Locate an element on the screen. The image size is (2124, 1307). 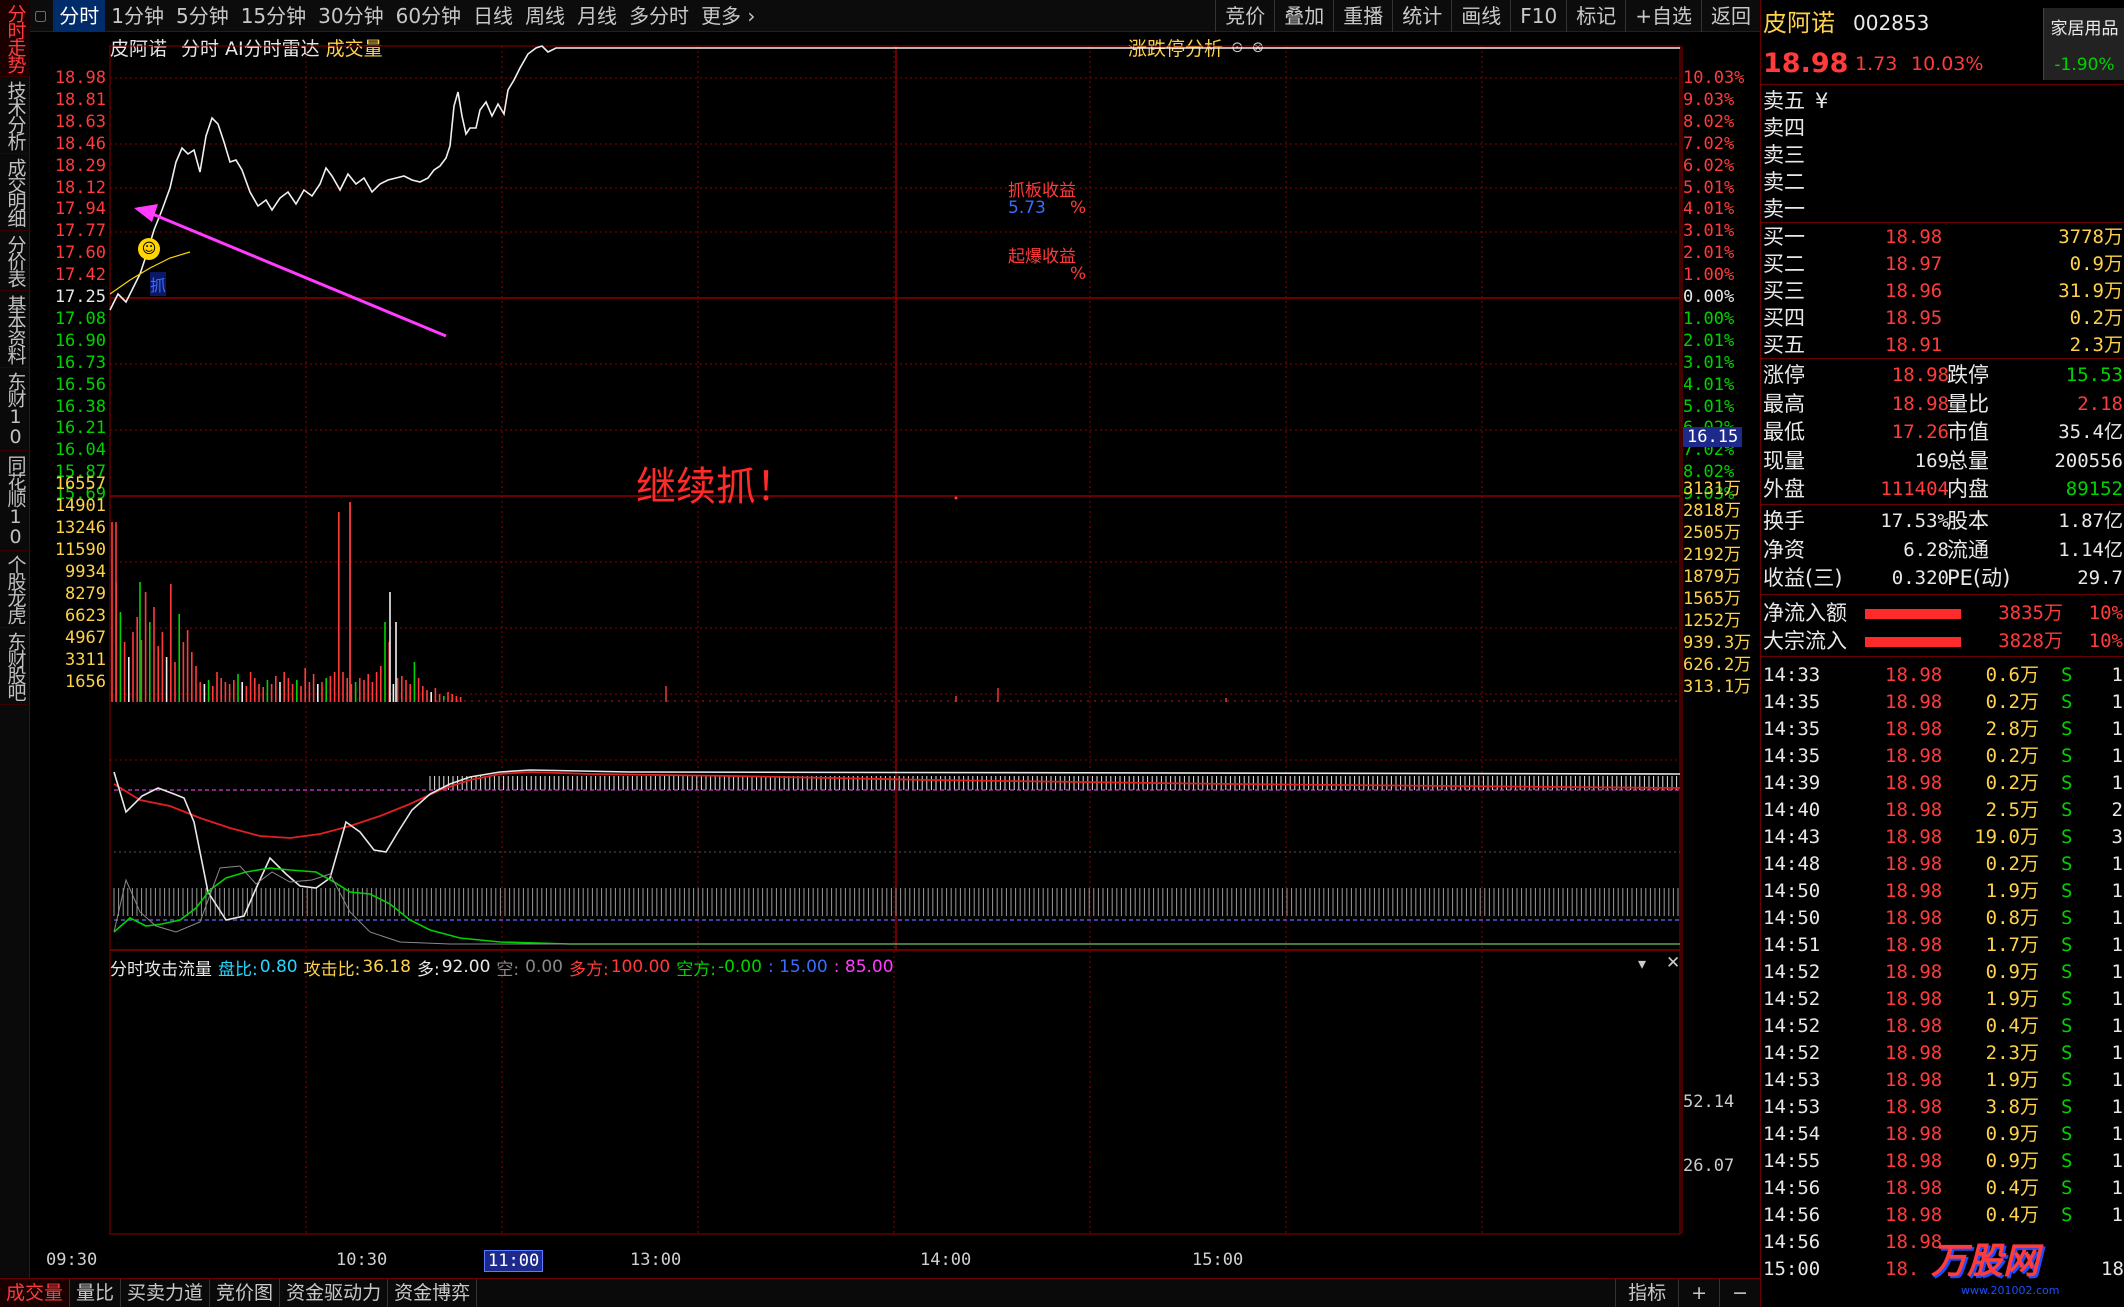
tick-row: 14:50 18.98 1.9万 S 1 is located at coordinates (1942, 891).